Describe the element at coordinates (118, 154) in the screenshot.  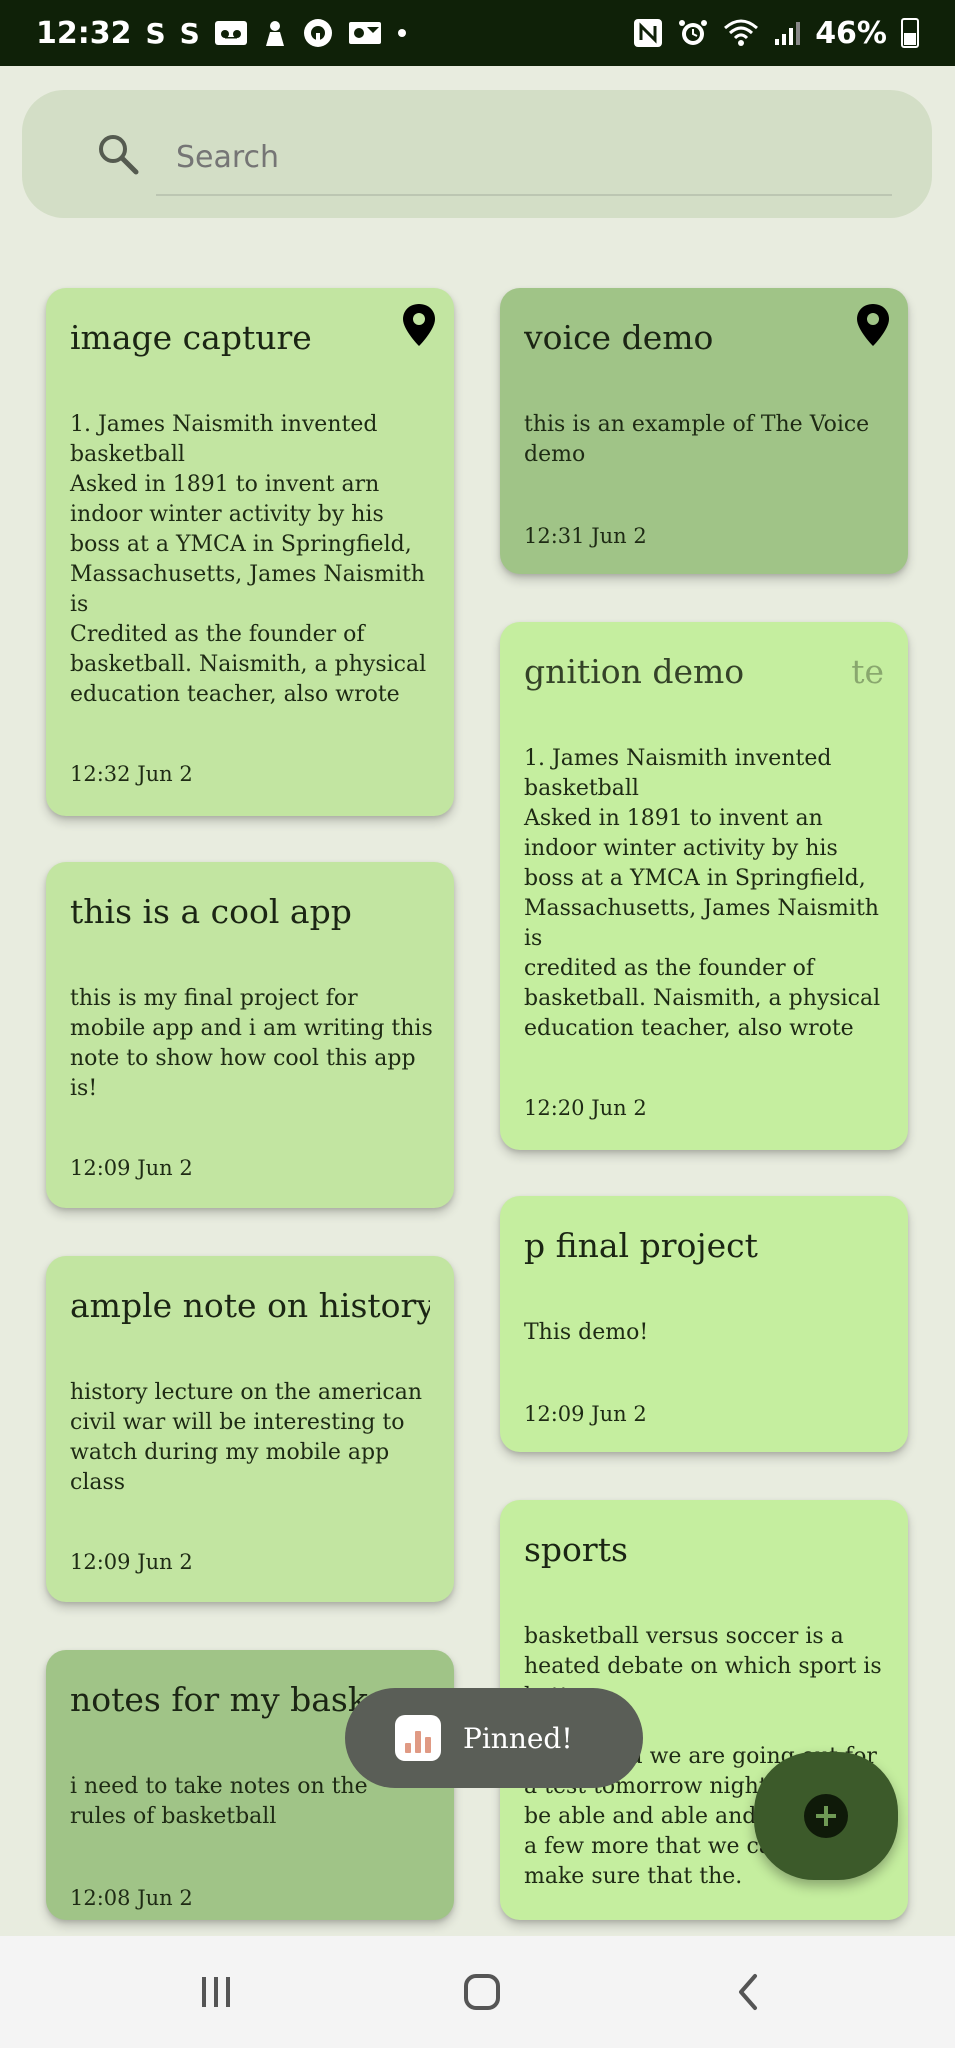
I see `search-icon` at that location.